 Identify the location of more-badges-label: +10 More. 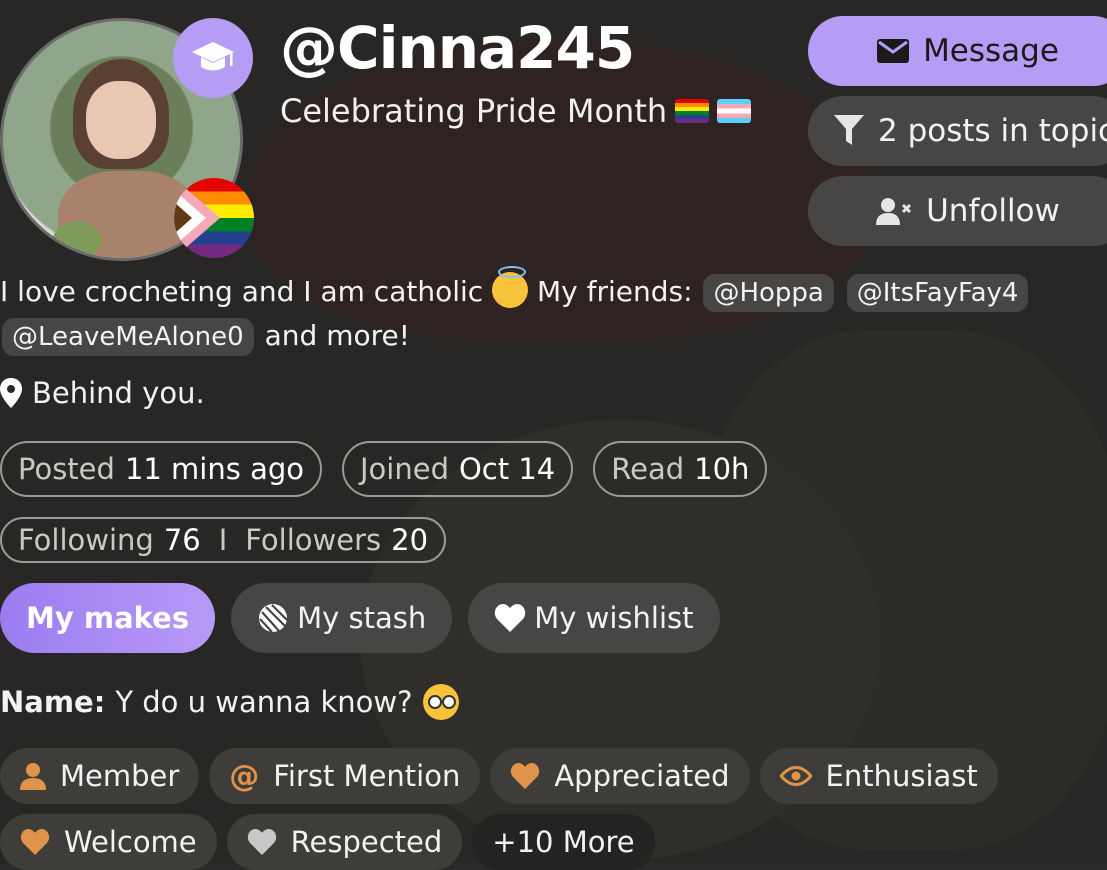
(563, 842).